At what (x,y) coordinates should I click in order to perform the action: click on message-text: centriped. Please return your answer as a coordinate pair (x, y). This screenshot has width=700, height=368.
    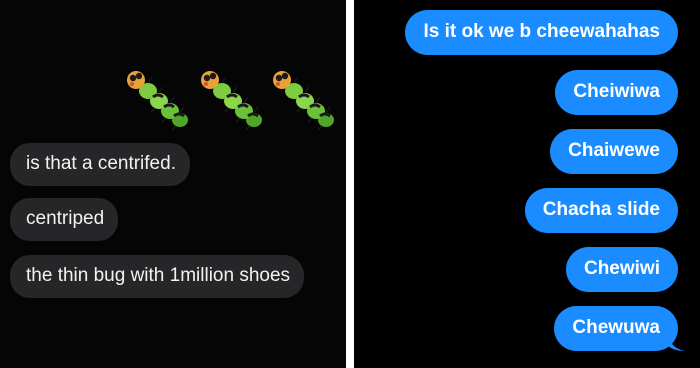
    Looking at the image, I should click on (65, 218).